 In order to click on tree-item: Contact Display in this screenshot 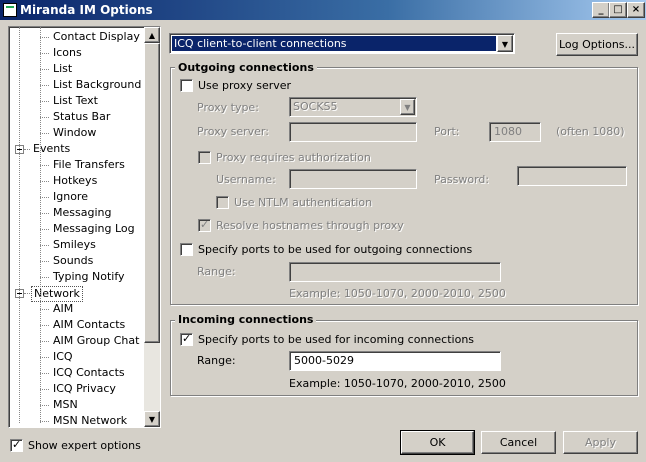, I will do `click(96, 37)`.